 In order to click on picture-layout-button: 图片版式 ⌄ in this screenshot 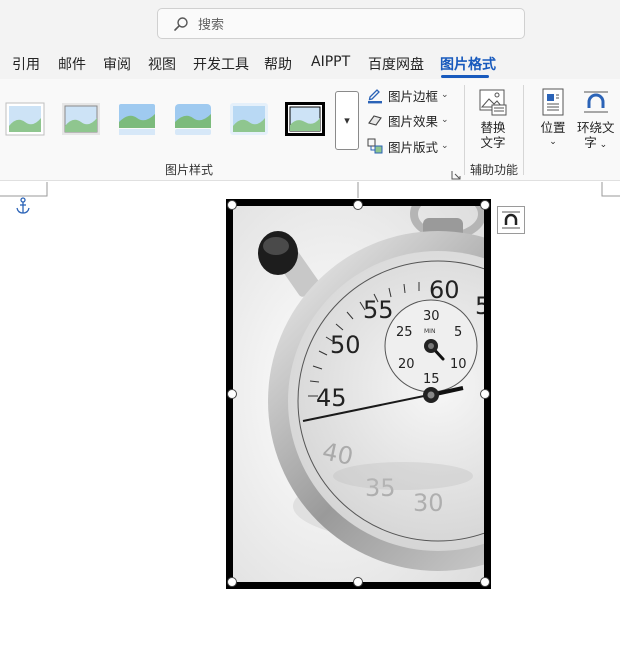, I will do `click(407, 146)`.